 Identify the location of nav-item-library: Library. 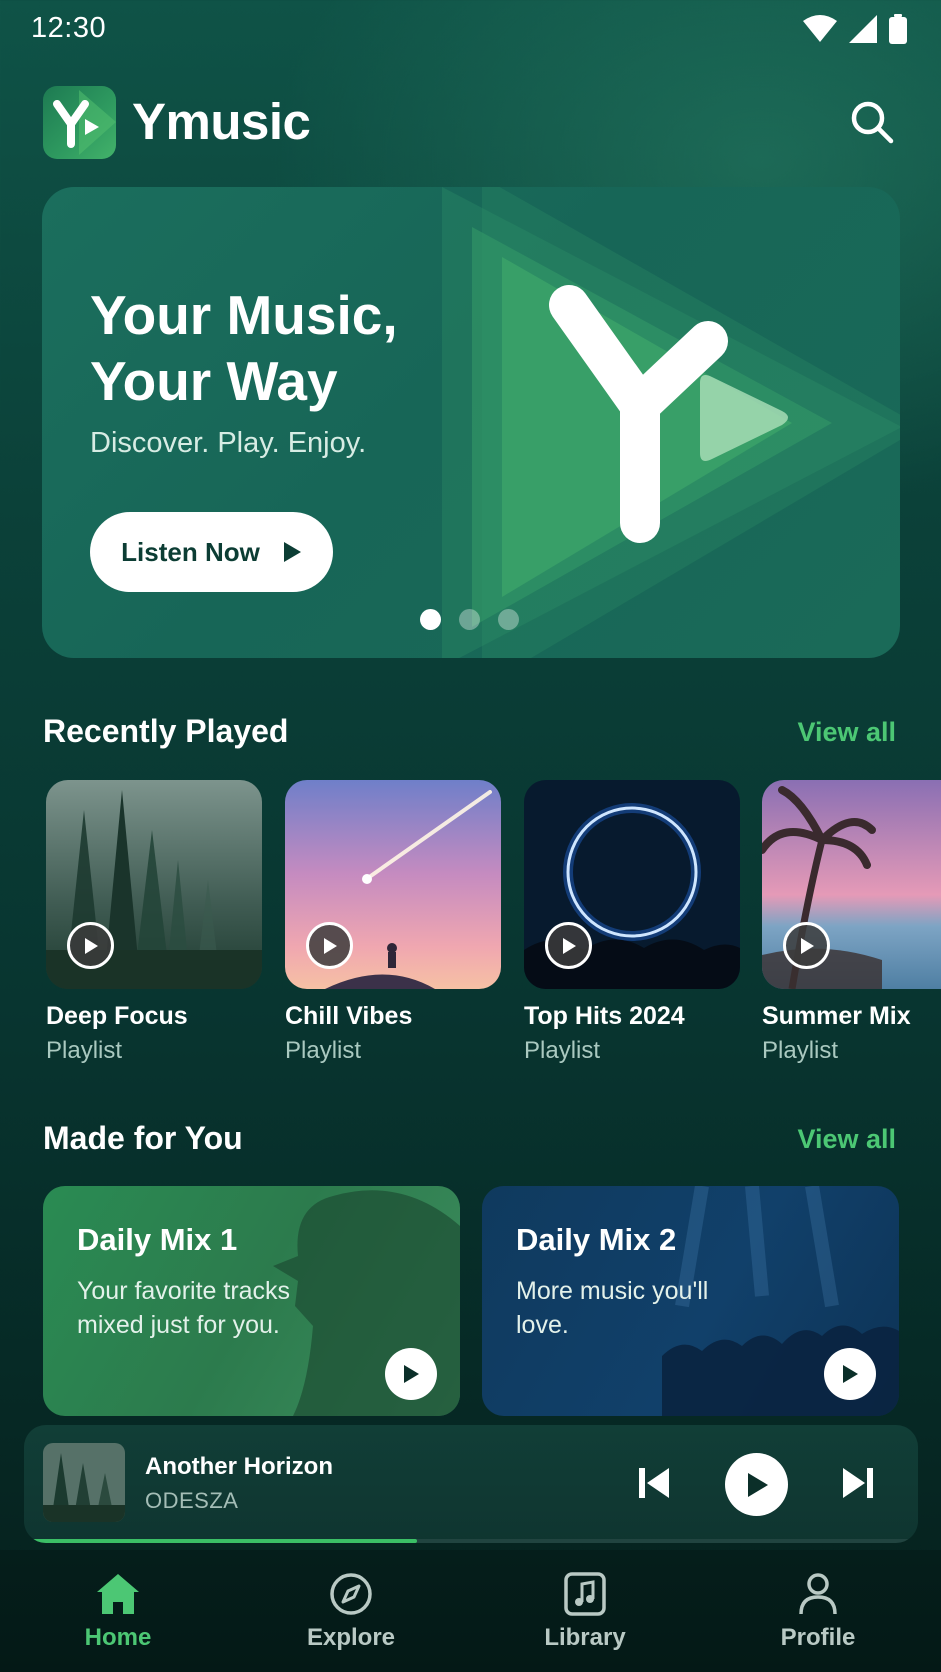
(585, 1612).